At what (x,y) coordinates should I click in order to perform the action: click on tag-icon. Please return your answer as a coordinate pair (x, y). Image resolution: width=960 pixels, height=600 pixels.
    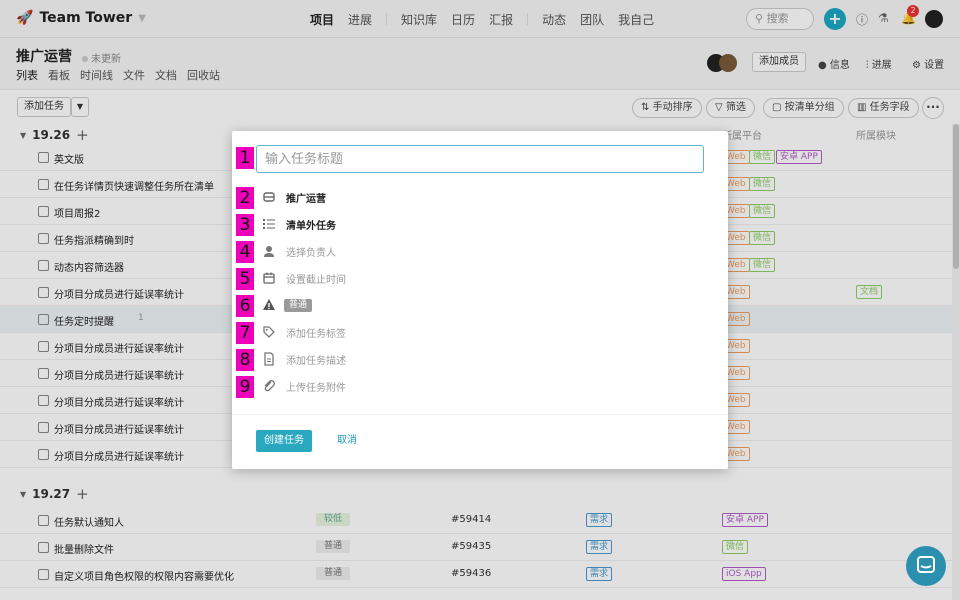
    Looking at the image, I should click on (269, 332).